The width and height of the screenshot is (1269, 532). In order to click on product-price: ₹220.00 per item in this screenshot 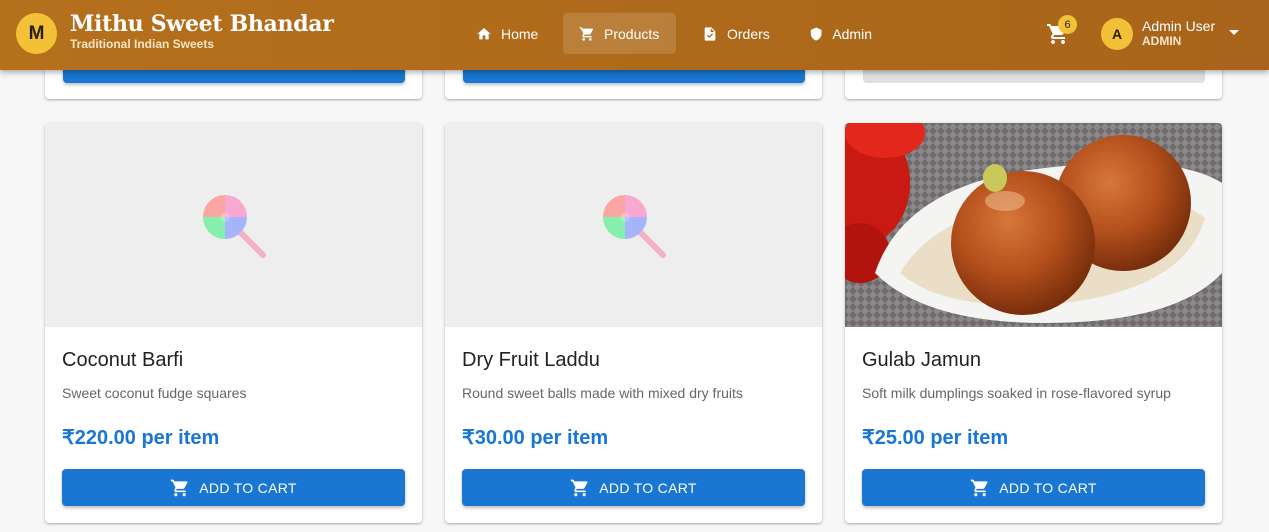, I will do `click(141, 438)`.